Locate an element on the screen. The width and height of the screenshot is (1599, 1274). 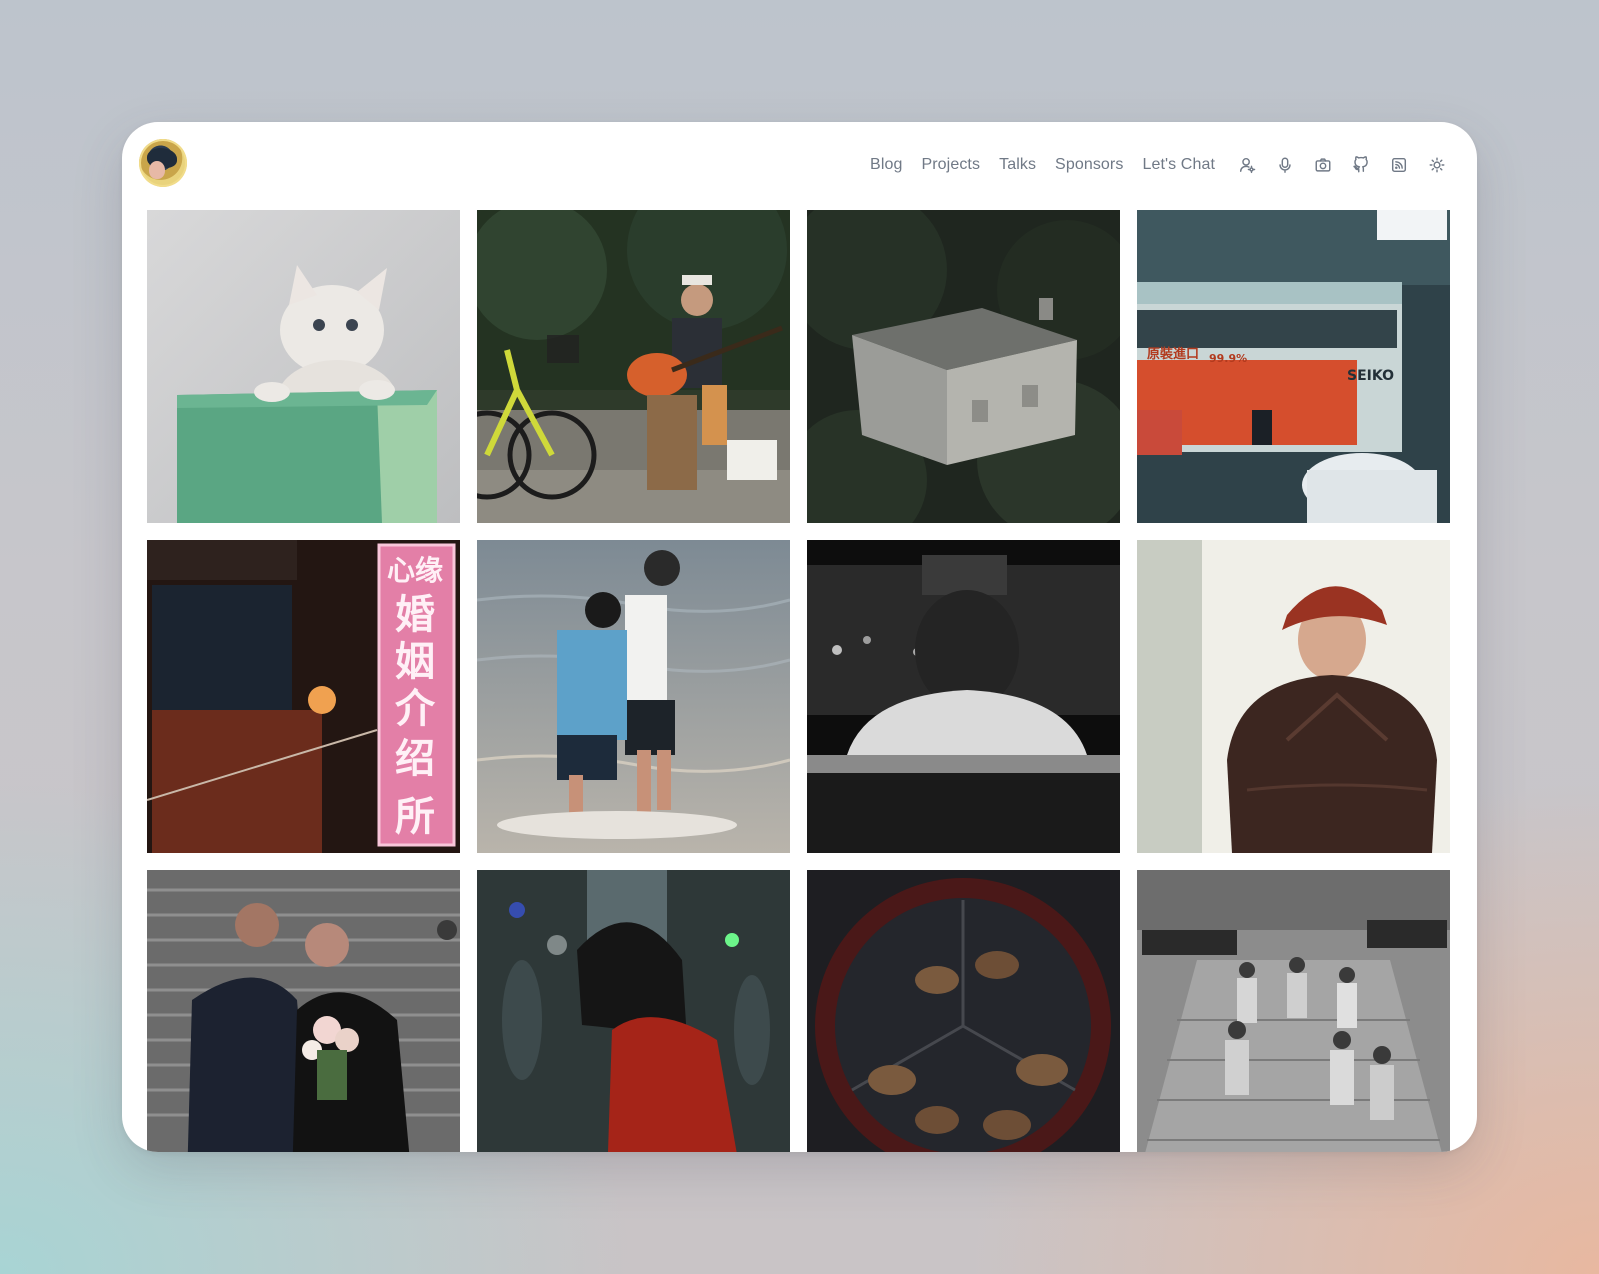
rss-icon is located at coordinates (1399, 165).